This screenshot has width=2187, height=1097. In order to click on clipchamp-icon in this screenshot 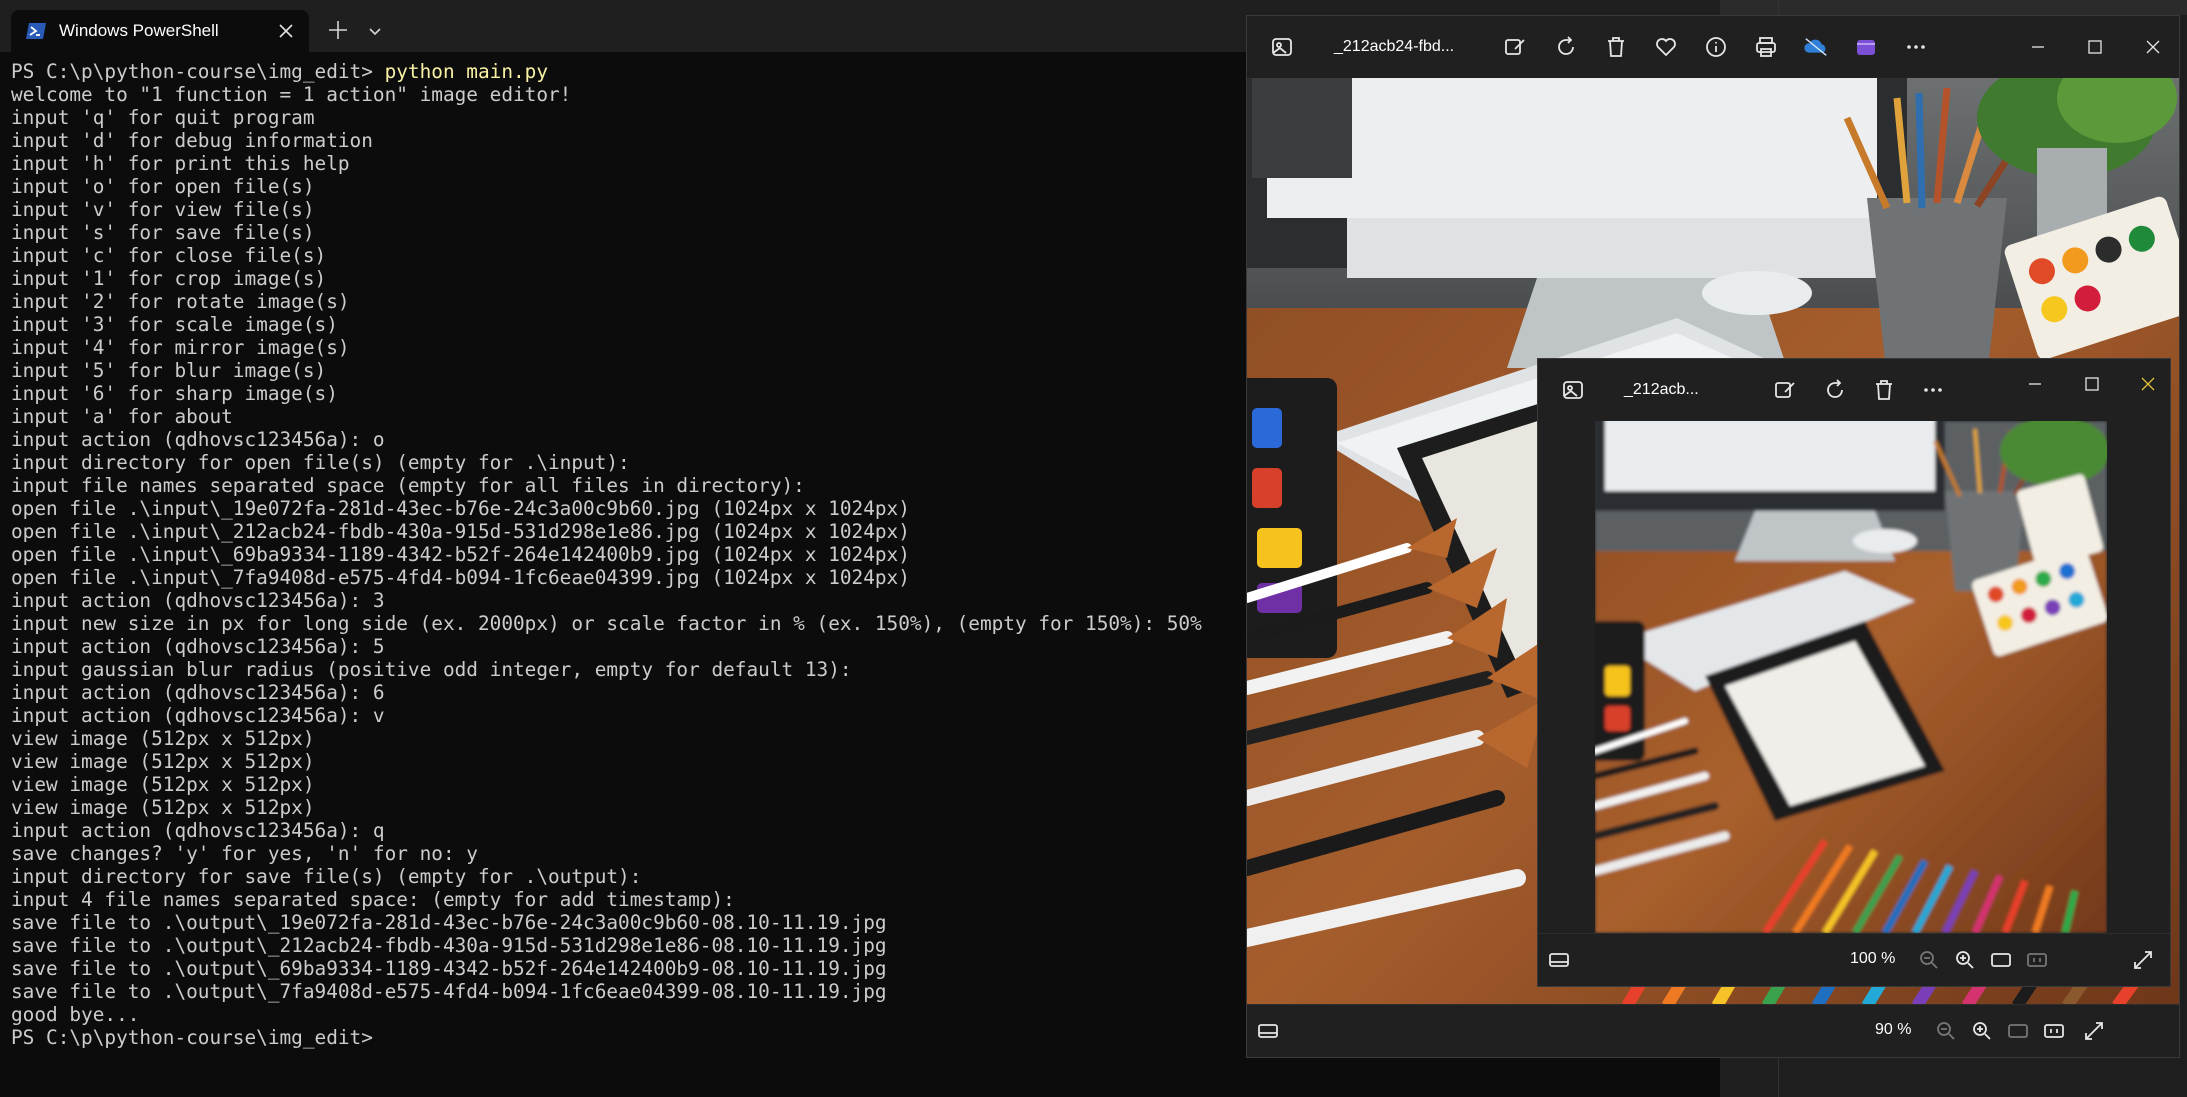, I will do `click(1866, 47)`.